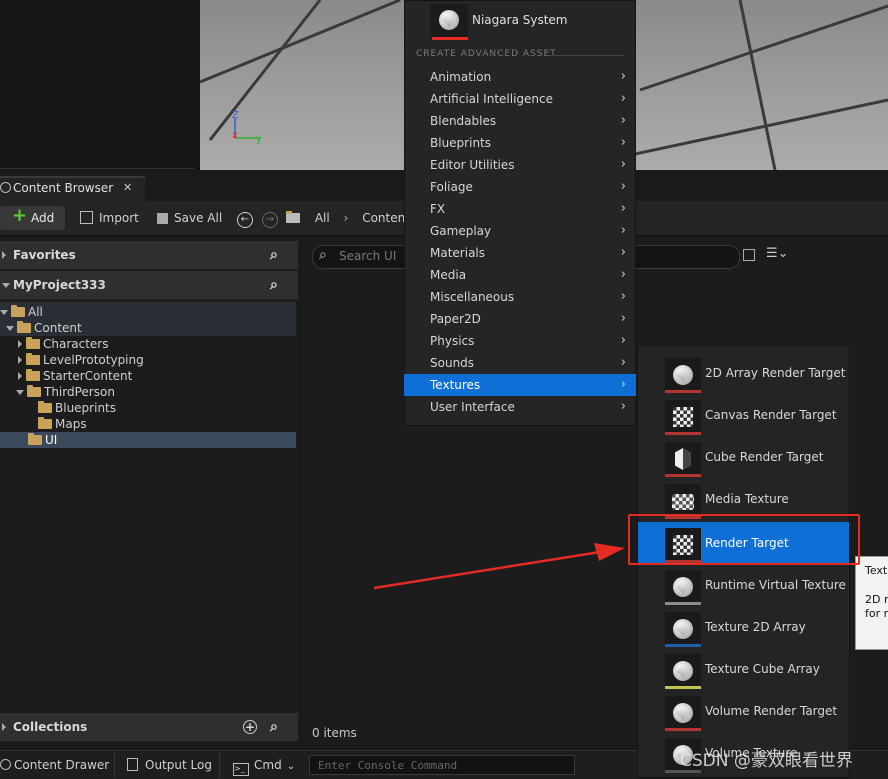 The image size is (888, 779). I want to click on menu-item-miscellaneous: Miscellaneous ›, so click(520, 297).